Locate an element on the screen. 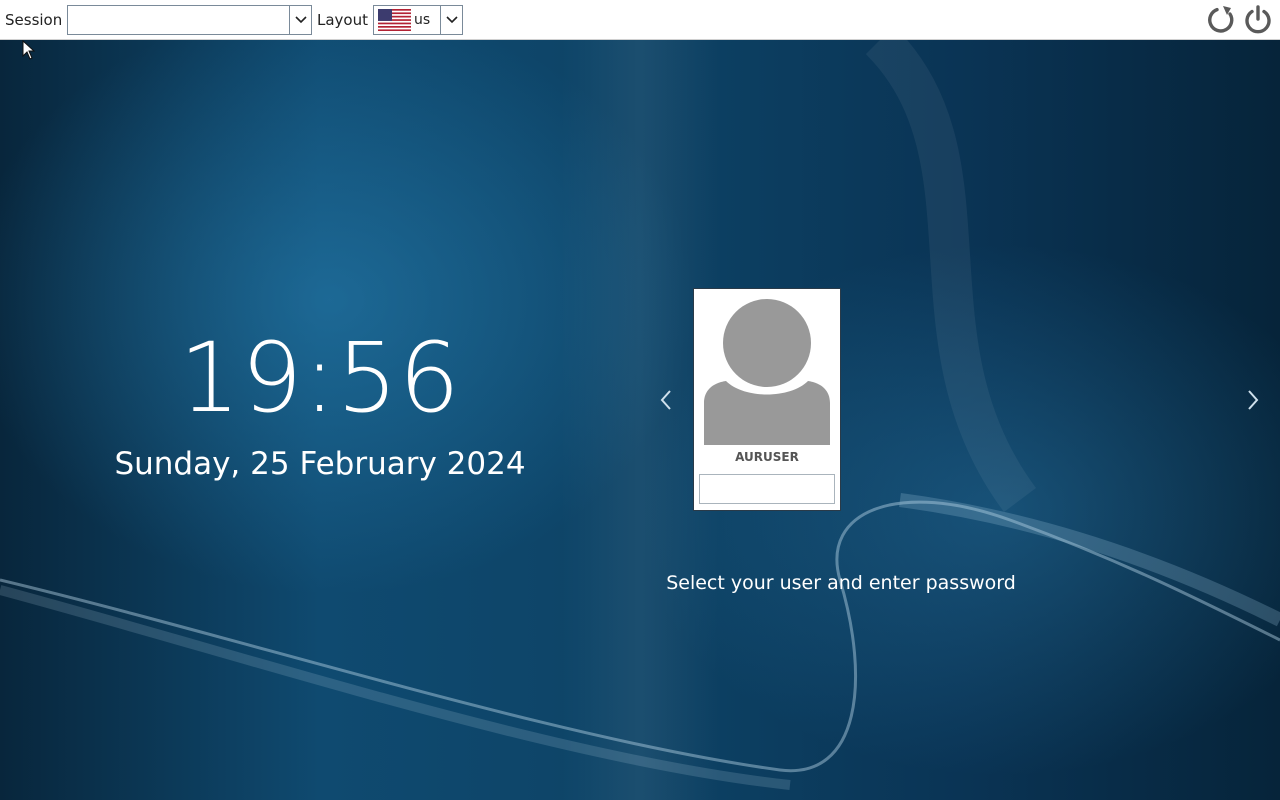 The image size is (1280, 800). power-icon is located at coordinates (1258, 19).